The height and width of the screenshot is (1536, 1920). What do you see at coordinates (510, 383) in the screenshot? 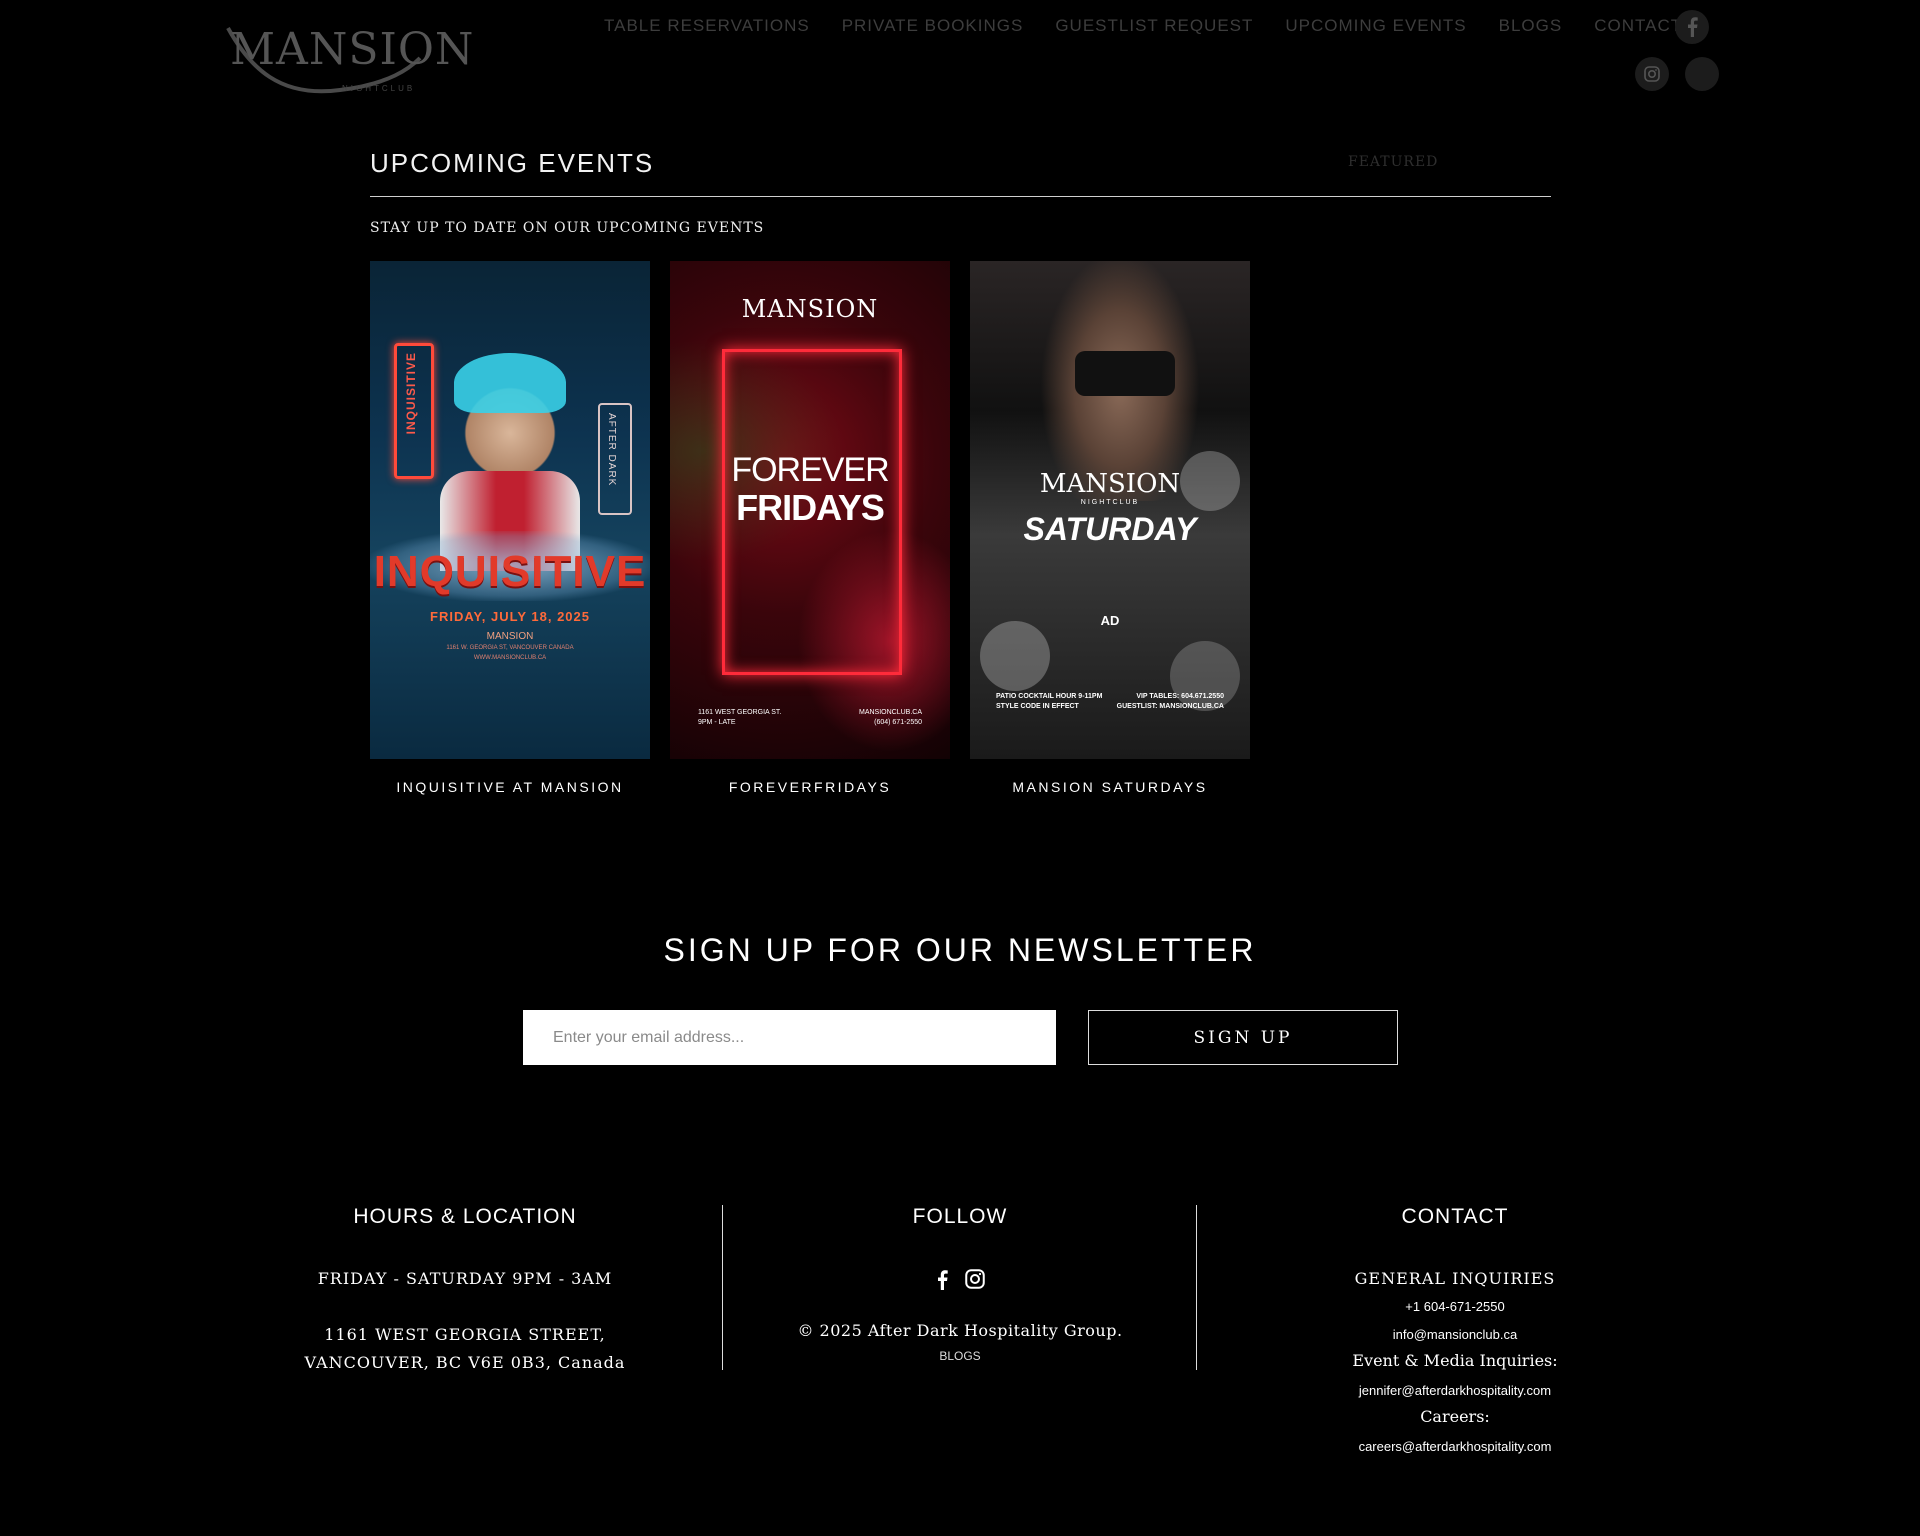
I see `poster-hair` at bounding box center [510, 383].